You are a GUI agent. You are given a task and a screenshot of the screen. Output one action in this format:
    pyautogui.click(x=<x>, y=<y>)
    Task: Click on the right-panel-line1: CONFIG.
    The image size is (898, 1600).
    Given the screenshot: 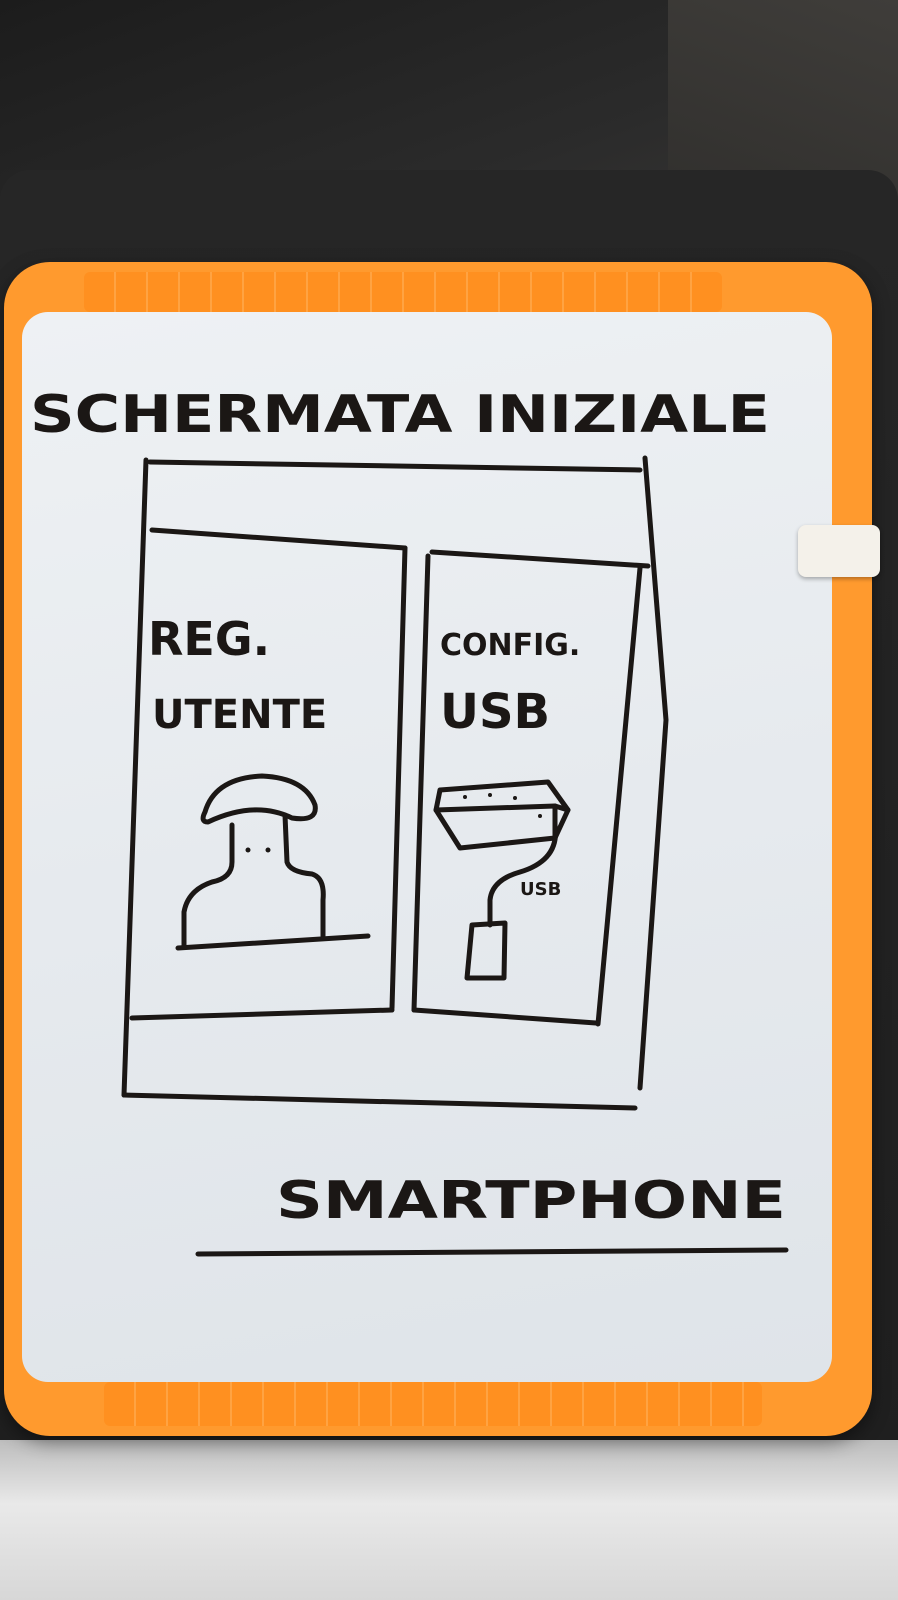 What is the action you would take?
    pyautogui.click(x=510, y=645)
    